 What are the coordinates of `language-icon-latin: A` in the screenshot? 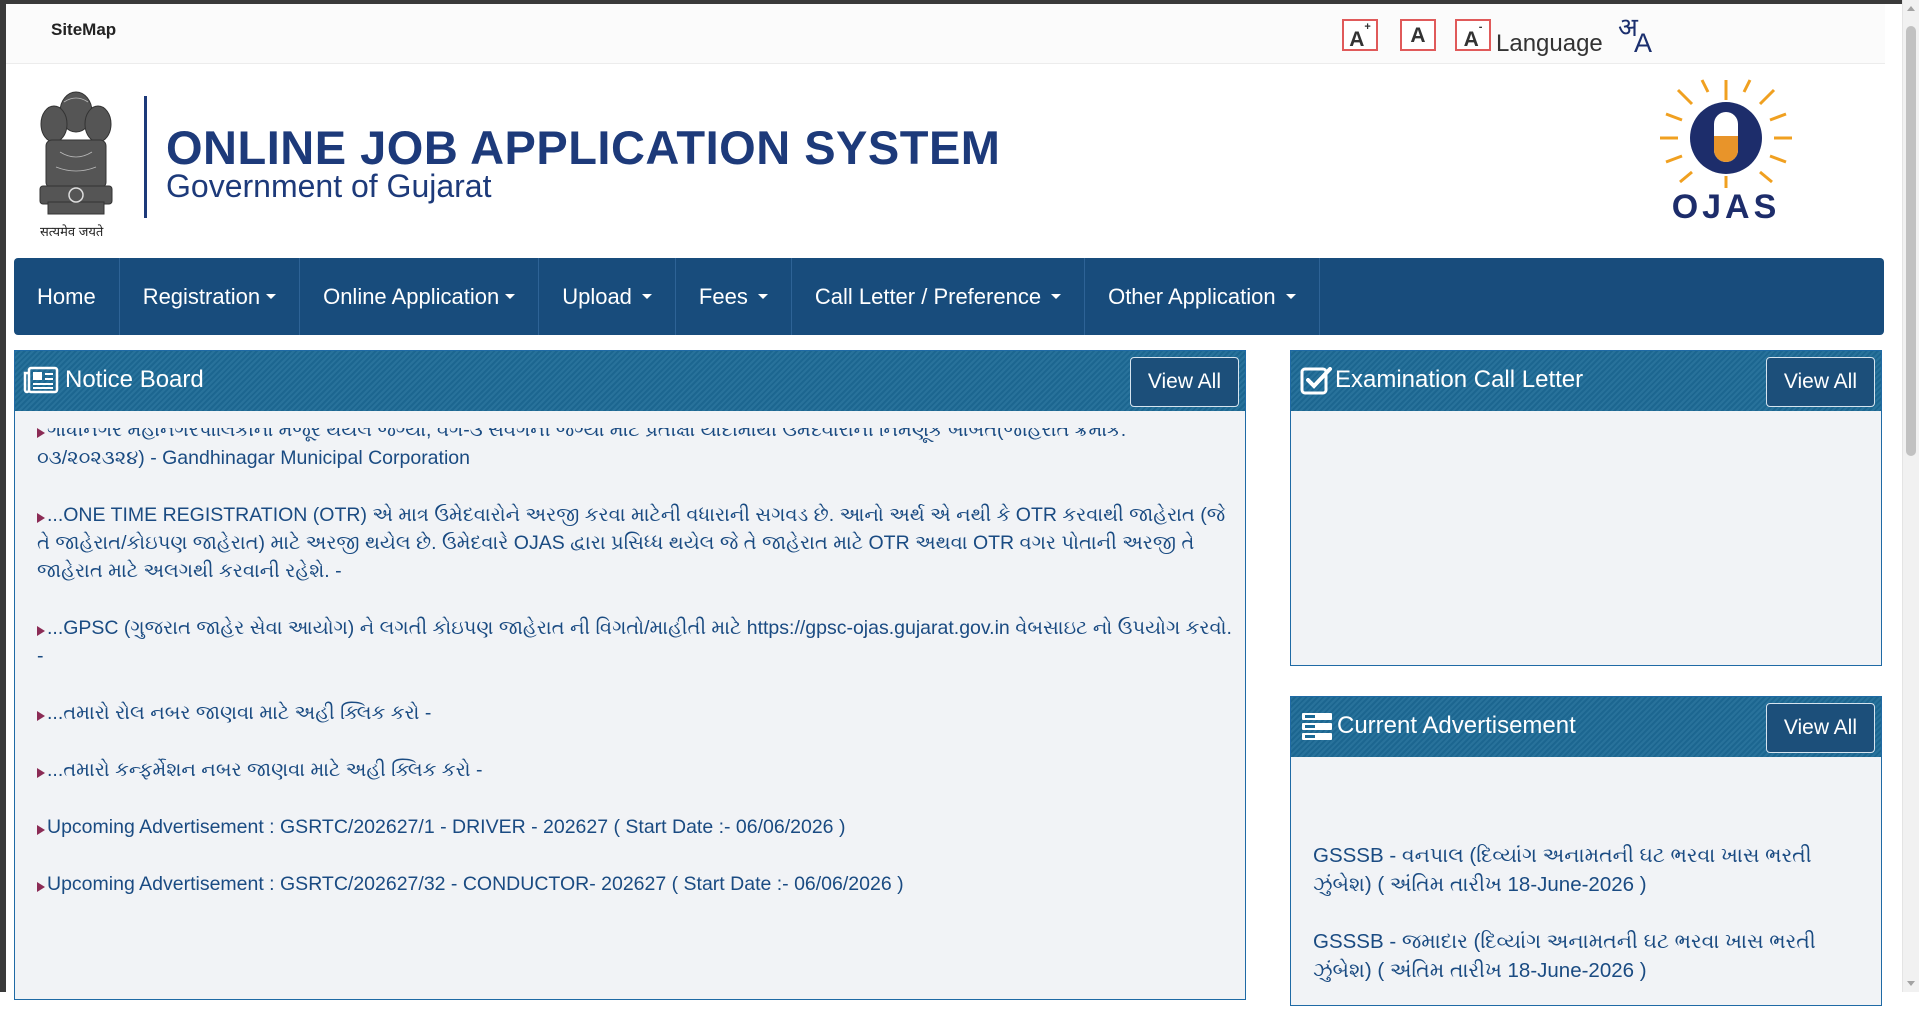 It's located at (1643, 43).